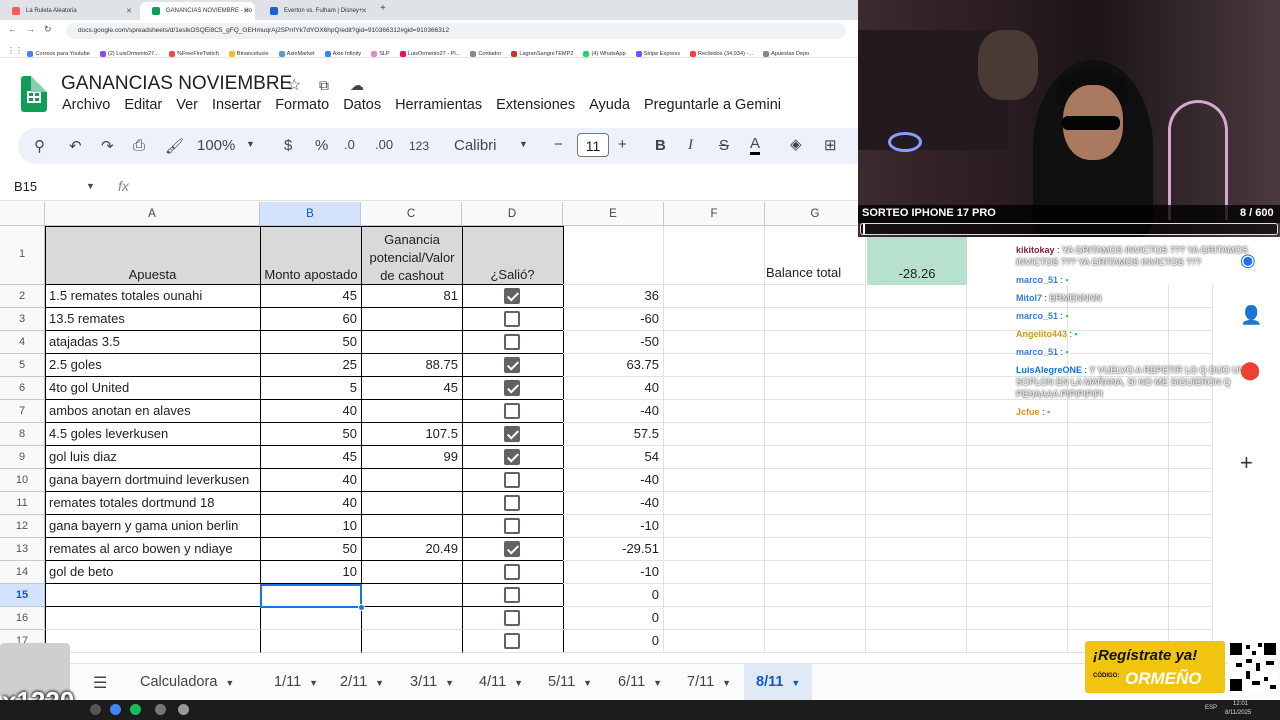  What do you see at coordinates (153, 480) in the screenshot?
I see `cell-apuesta: gana bayern dortmuind leverkusen` at bounding box center [153, 480].